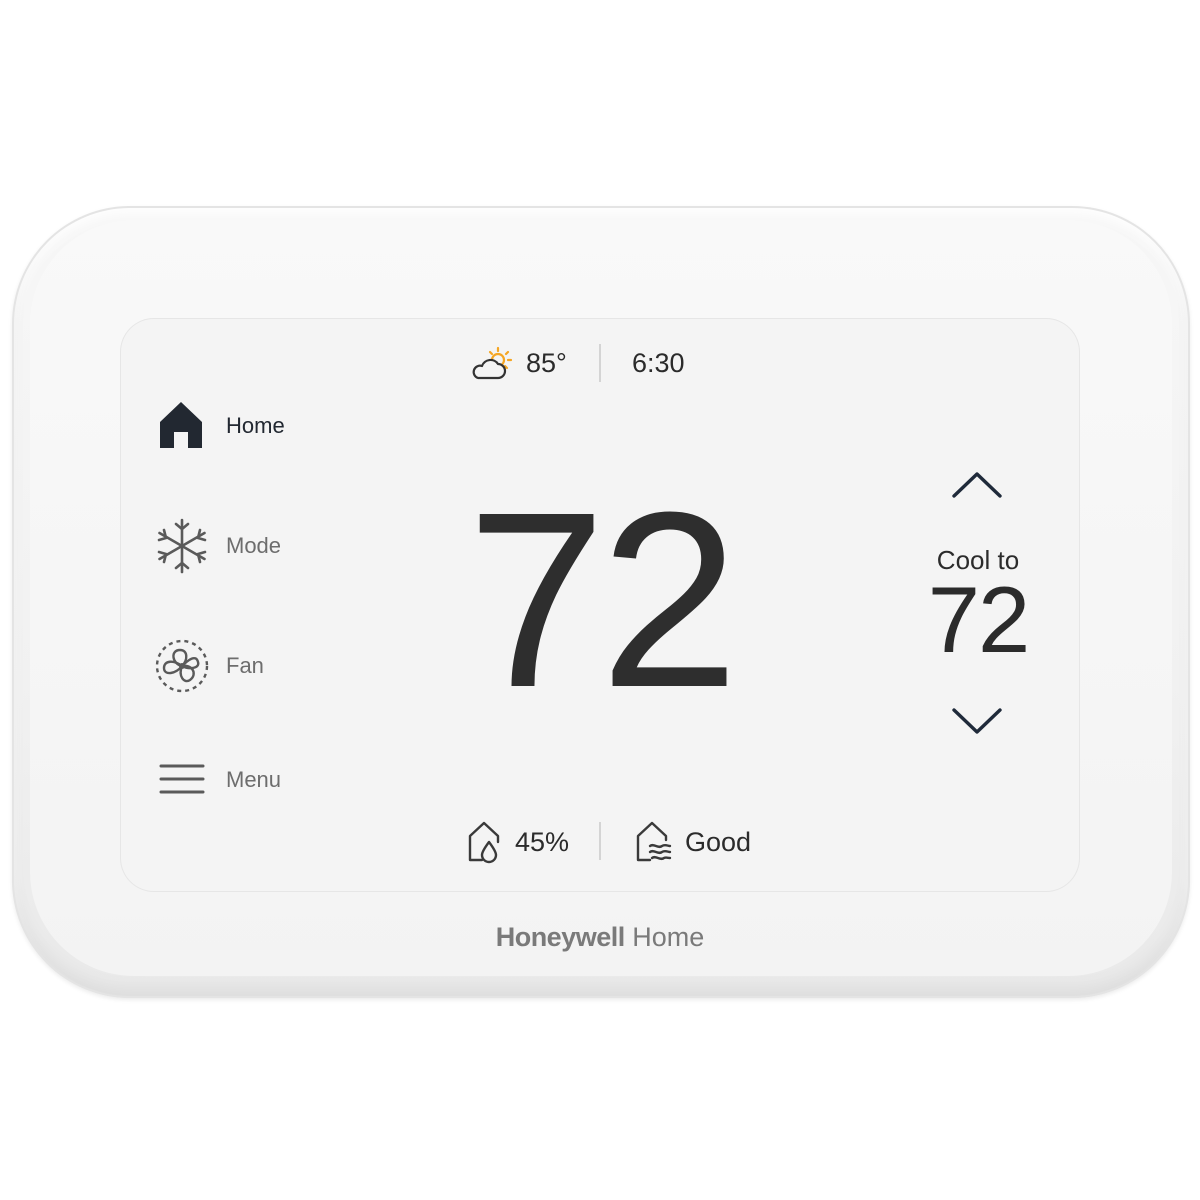 The height and width of the screenshot is (1200, 1200). What do you see at coordinates (546, 363) in the screenshot?
I see `outdoor-temperature: 85°` at bounding box center [546, 363].